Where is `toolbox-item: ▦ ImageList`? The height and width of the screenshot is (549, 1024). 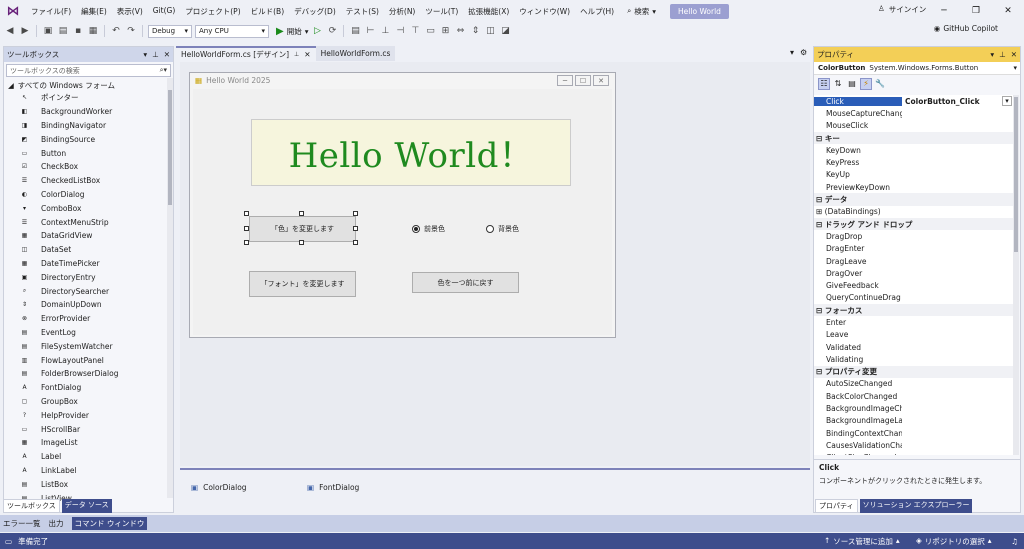
toolbox-item: ▦ ImageList is located at coordinates (88, 443).